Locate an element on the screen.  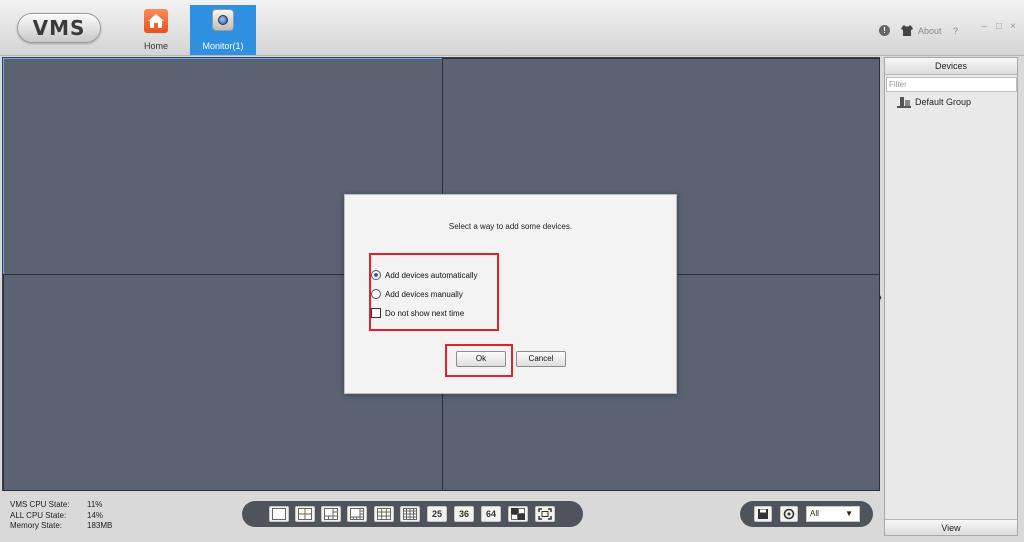
vms-cpu-label: VMS CPU State: is located at coordinates (40, 504).